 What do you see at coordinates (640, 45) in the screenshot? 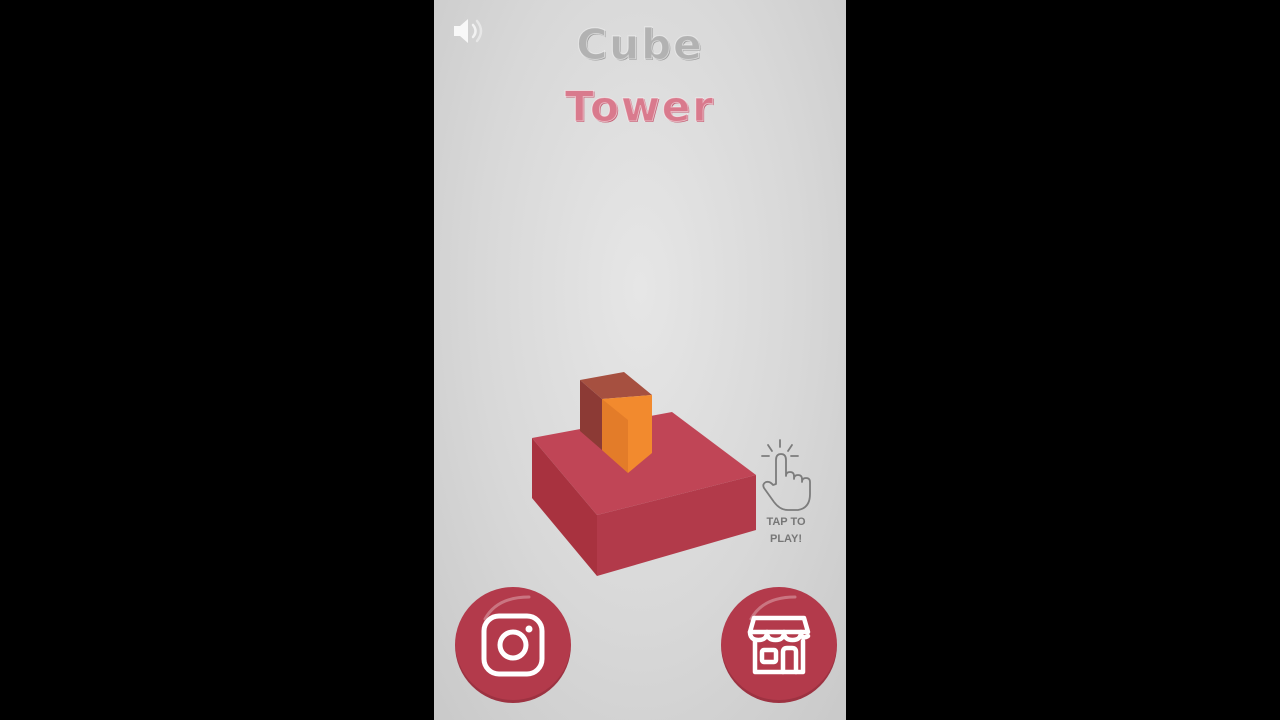
I see `game-title-cube: Cube` at bounding box center [640, 45].